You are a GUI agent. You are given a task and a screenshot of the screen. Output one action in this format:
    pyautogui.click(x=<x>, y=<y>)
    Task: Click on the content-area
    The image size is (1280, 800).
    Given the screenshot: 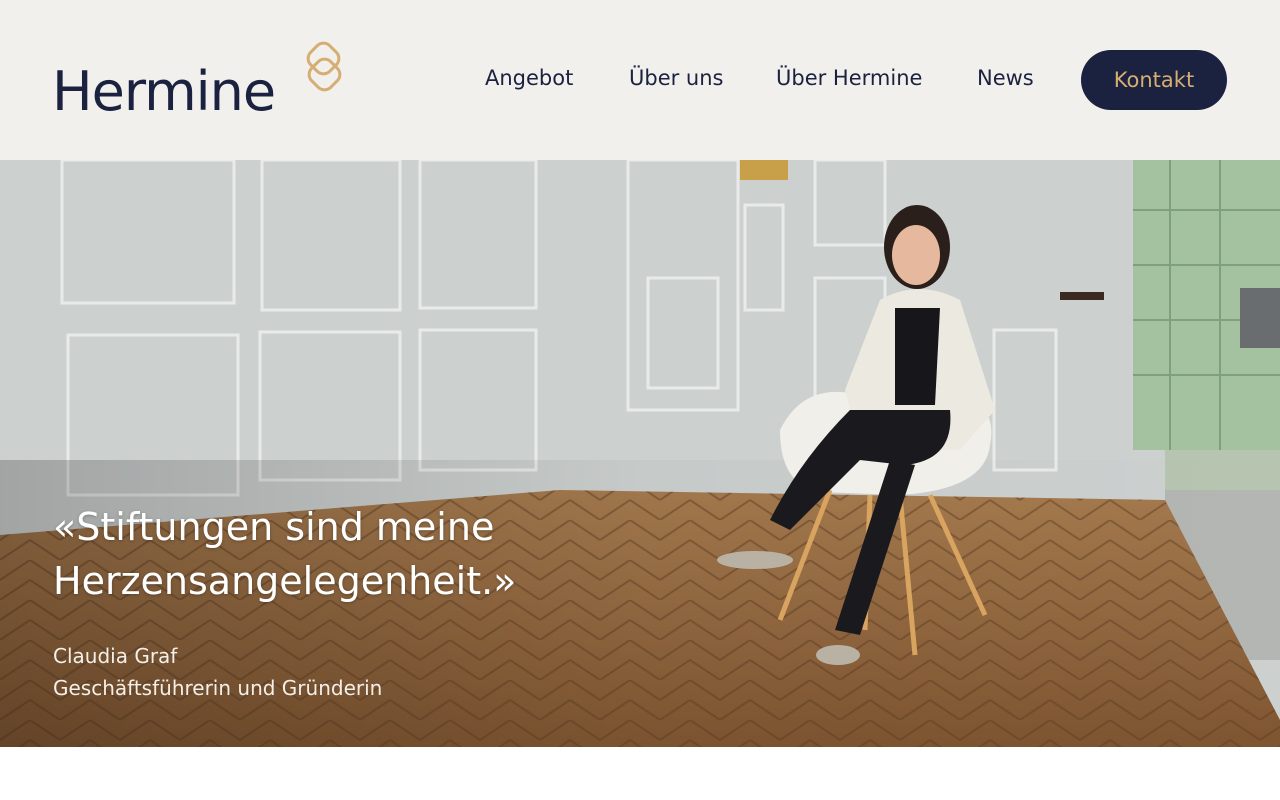 What is the action you would take?
    pyautogui.click(x=640, y=773)
    